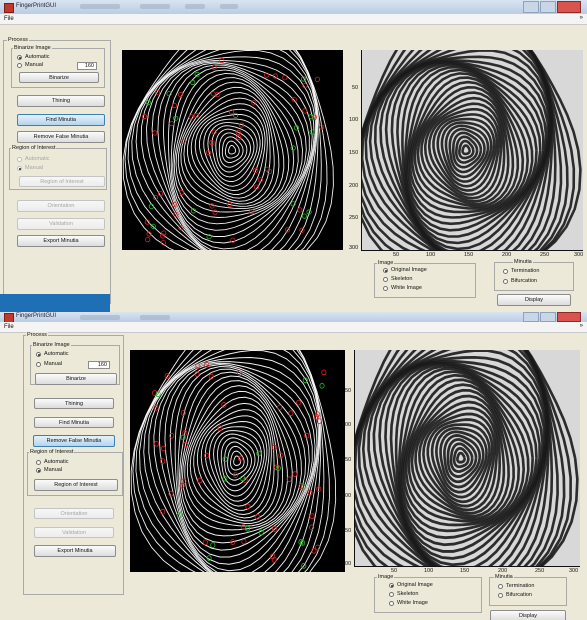 The image size is (587, 620). Describe the element at coordinates (347, 425) in the screenshot. I see `y-tick: 100` at that location.